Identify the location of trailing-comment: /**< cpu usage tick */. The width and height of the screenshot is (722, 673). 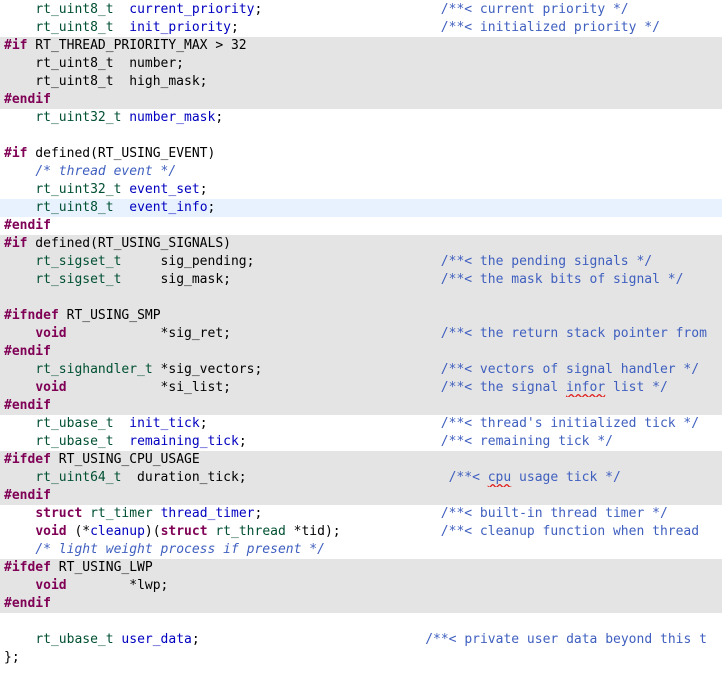
(535, 478).